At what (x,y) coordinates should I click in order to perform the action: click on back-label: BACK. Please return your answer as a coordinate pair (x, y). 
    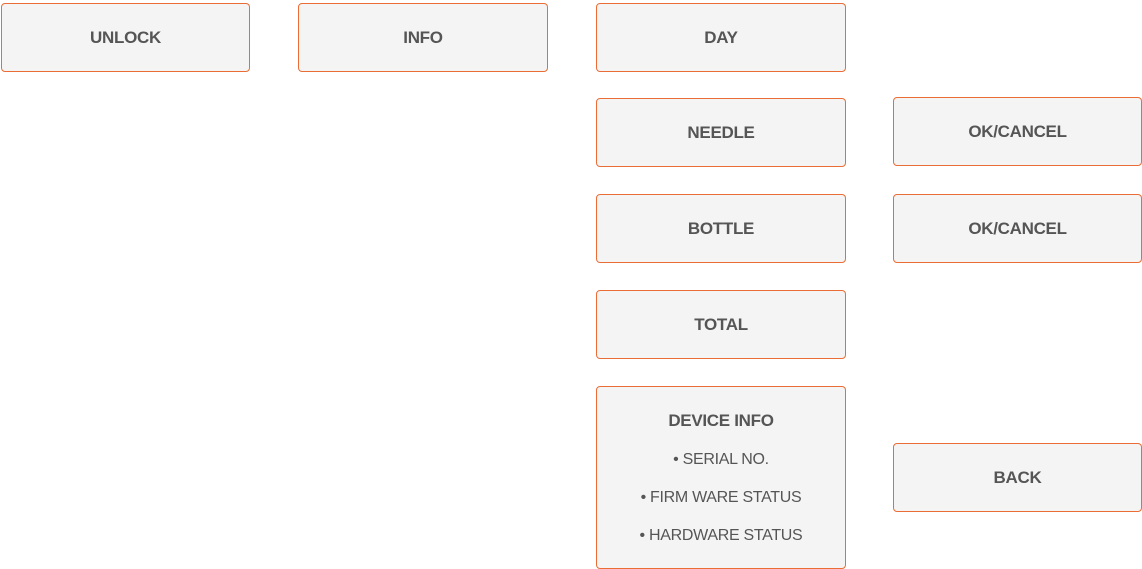
    Looking at the image, I should click on (1017, 477).